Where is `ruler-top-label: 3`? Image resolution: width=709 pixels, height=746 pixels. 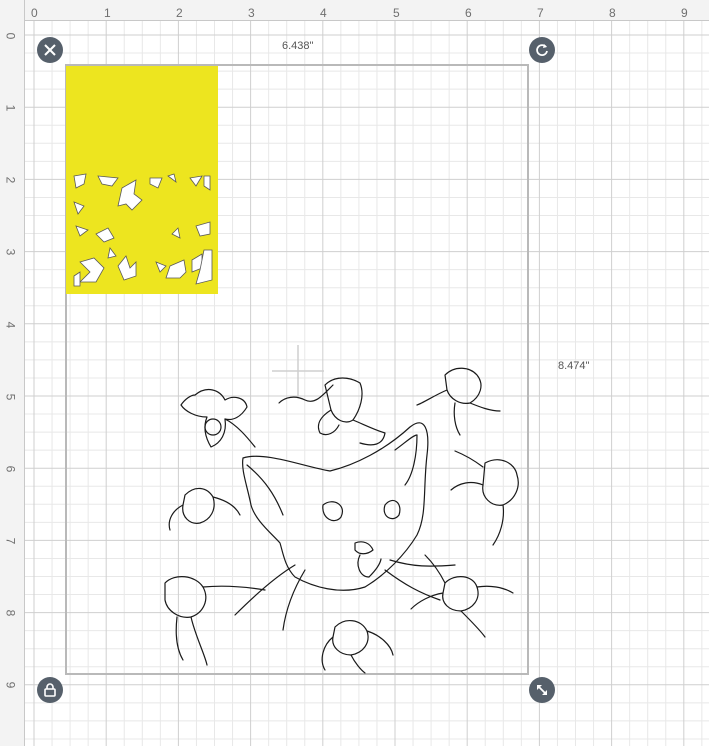
ruler-top-label: 3 is located at coordinates (251, 13).